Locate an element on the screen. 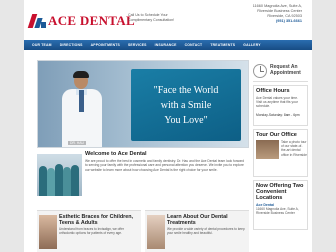 This screenshot has height=252, width=336. office-hours-line: Monday-Saturday: 8am - 6pm is located at coordinates (278, 114).